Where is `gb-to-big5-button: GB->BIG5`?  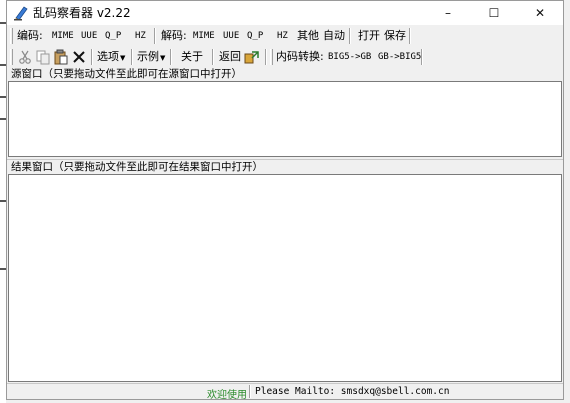
gb-to-big5-button: GB->BIG5 is located at coordinates (399, 57).